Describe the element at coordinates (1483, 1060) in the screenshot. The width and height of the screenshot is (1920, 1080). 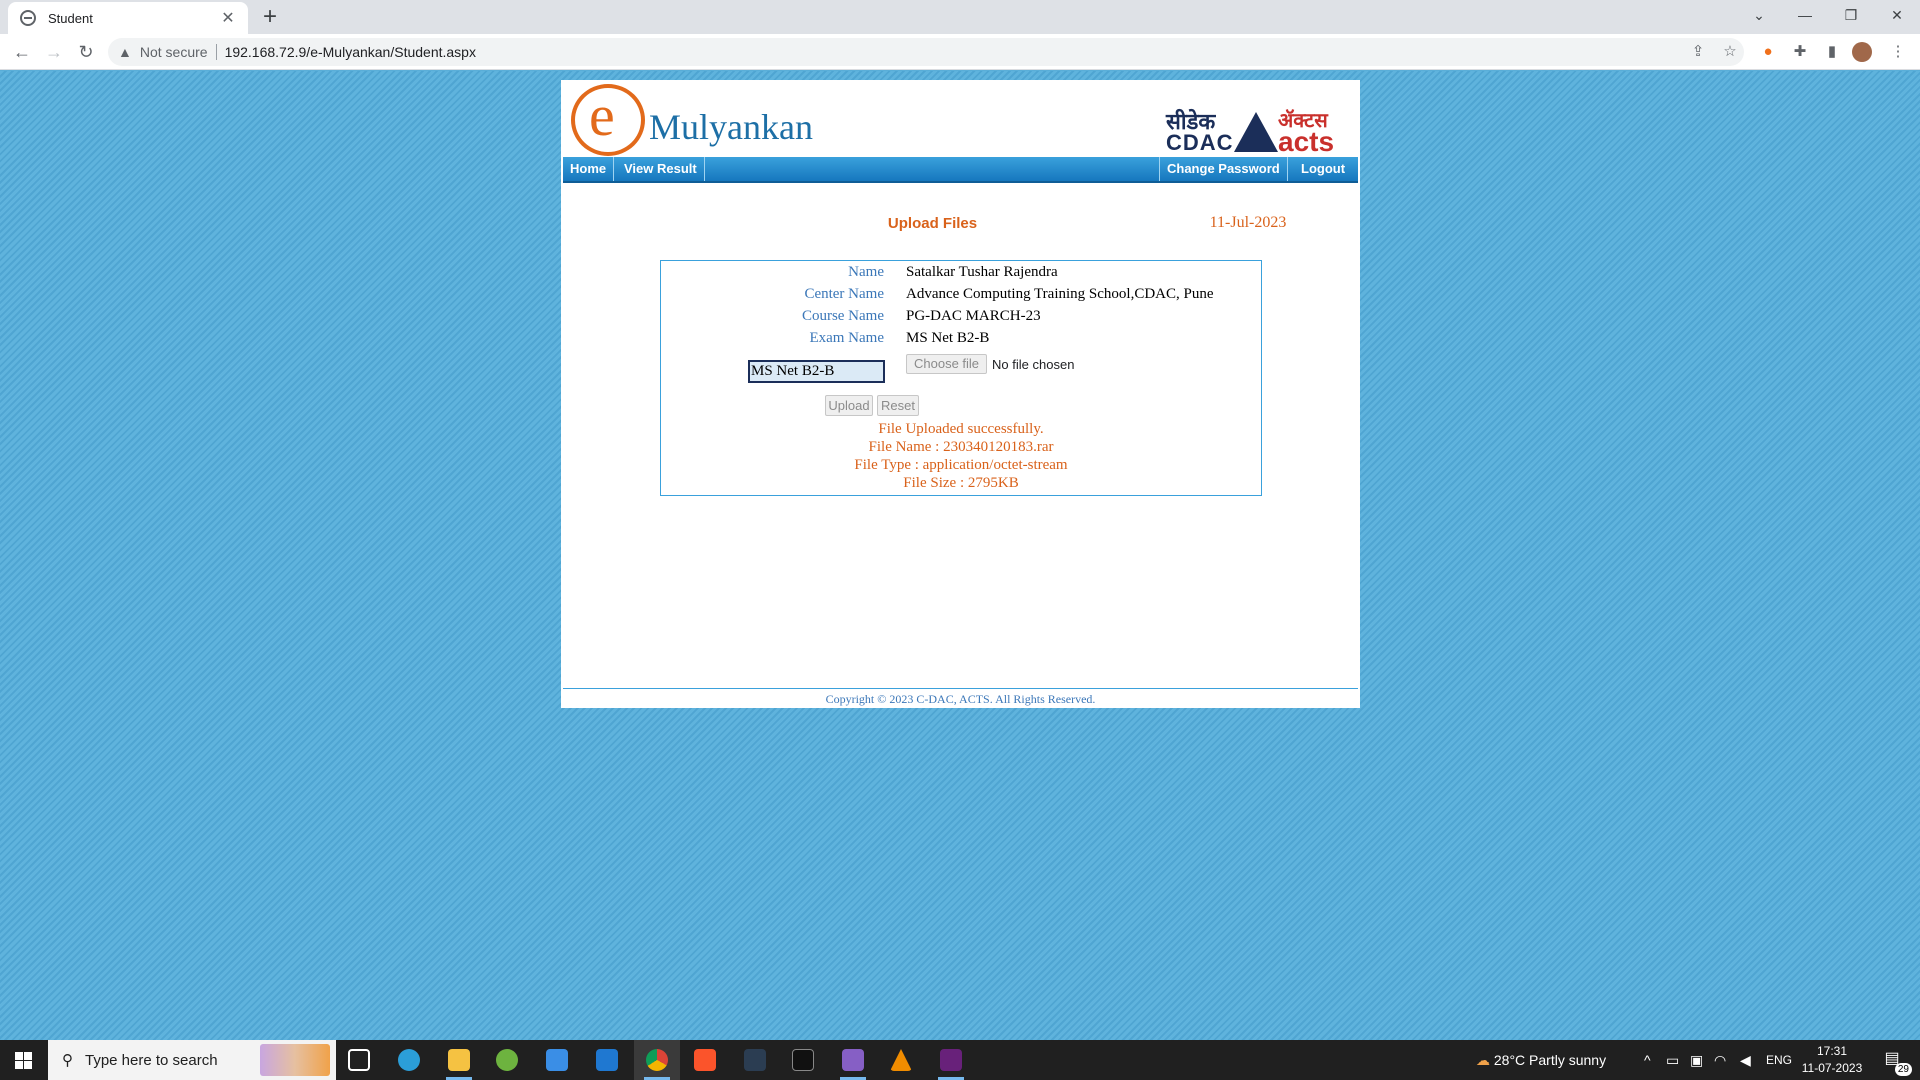
I see `weather-icon: ☁` at that location.